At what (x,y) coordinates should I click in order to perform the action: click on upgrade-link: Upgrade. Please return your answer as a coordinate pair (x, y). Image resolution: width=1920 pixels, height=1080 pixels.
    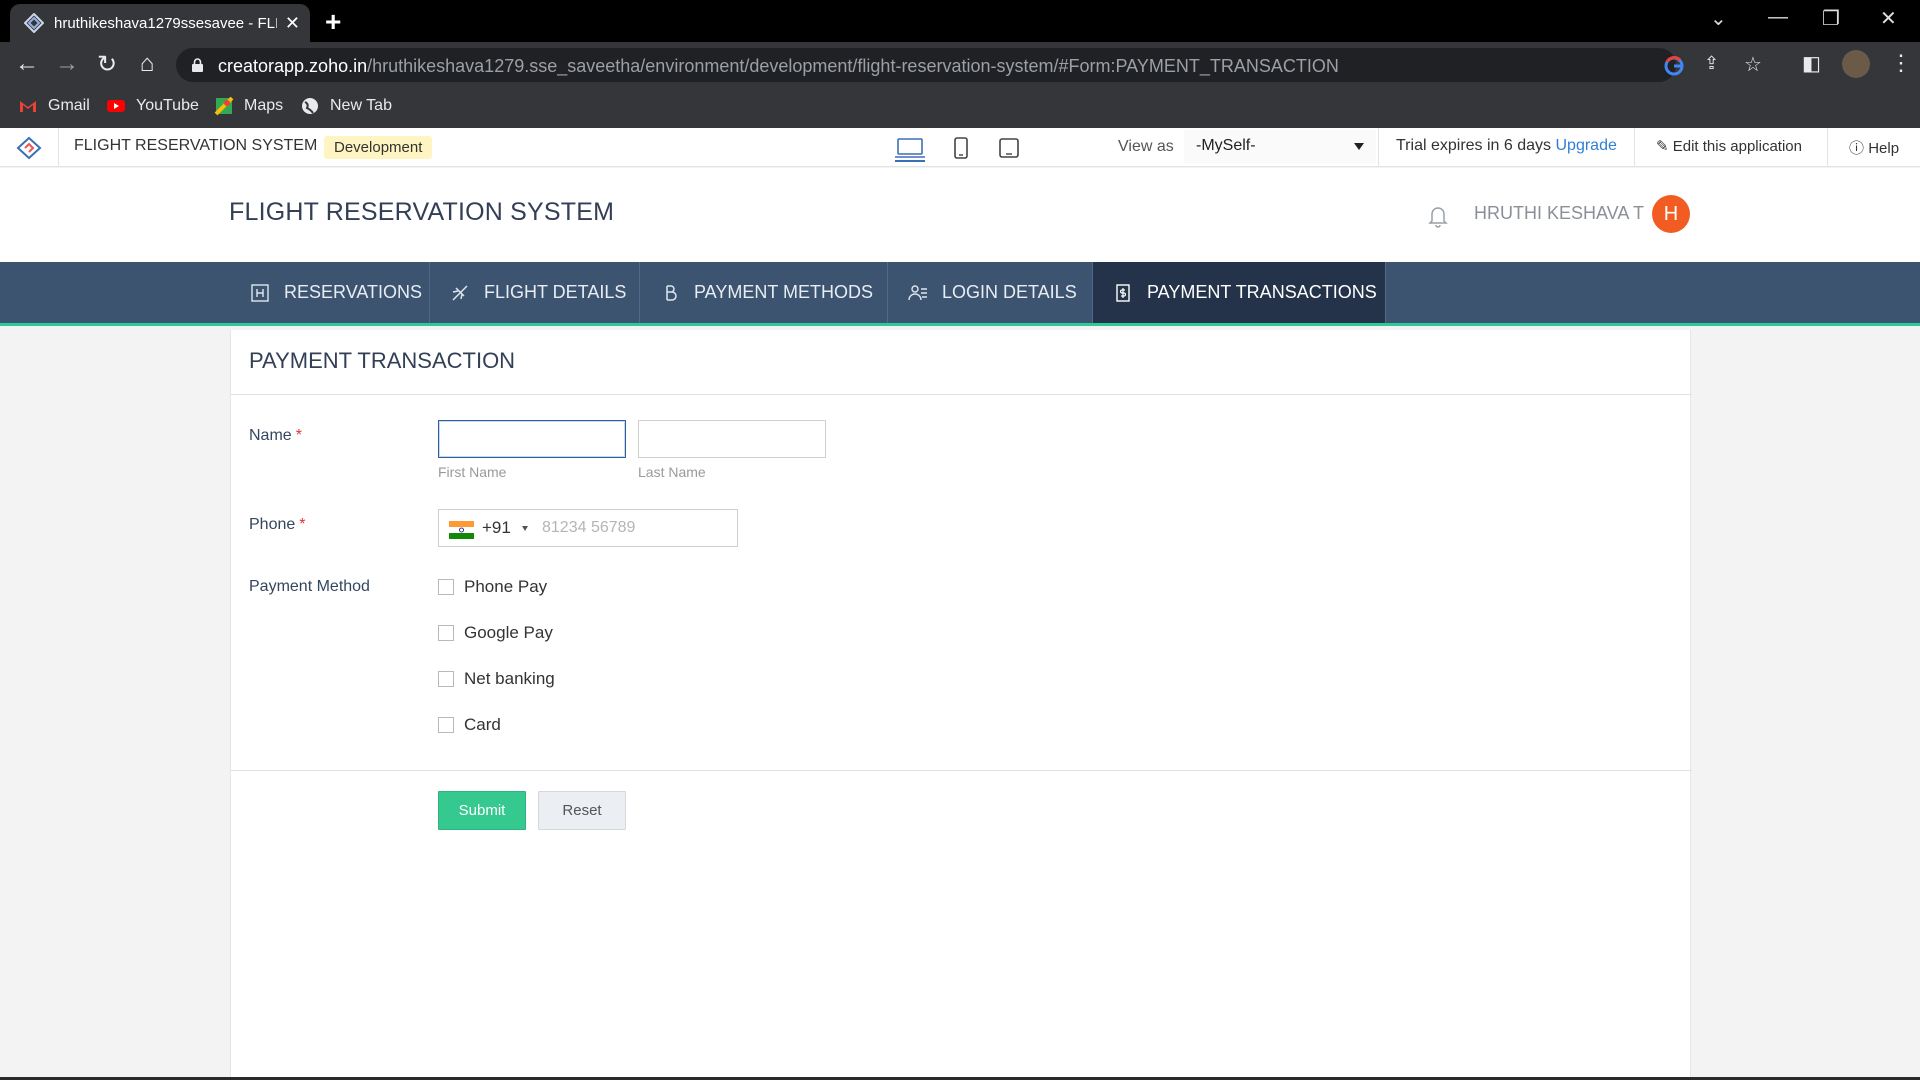
    Looking at the image, I should click on (1585, 145).